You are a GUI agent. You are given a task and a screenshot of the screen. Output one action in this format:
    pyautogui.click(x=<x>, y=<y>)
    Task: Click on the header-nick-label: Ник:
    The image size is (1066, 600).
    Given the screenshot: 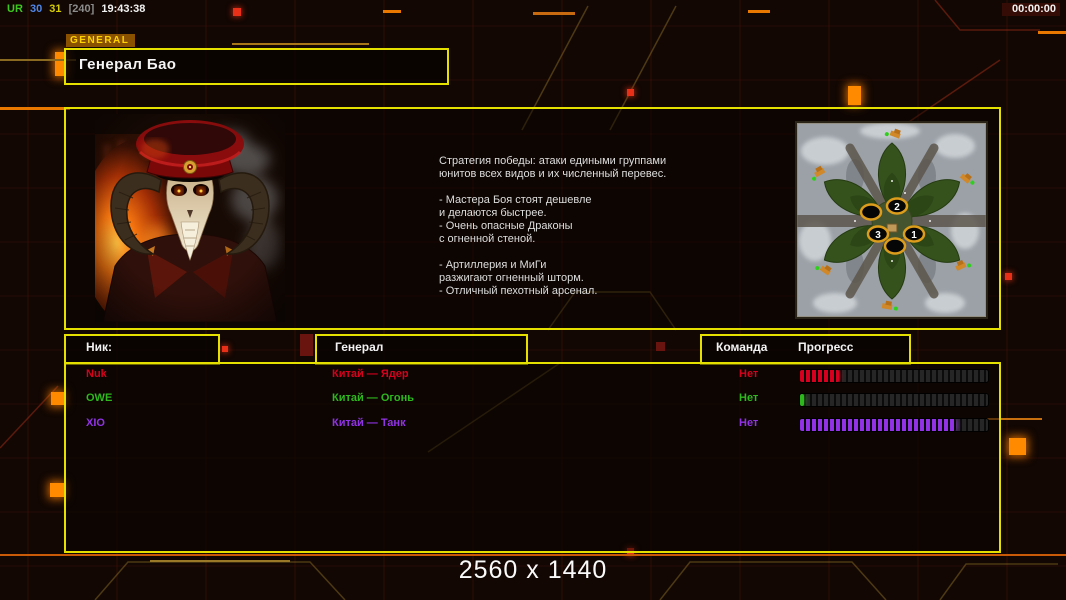 What is the action you would take?
    pyautogui.click(x=99, y=347)
    